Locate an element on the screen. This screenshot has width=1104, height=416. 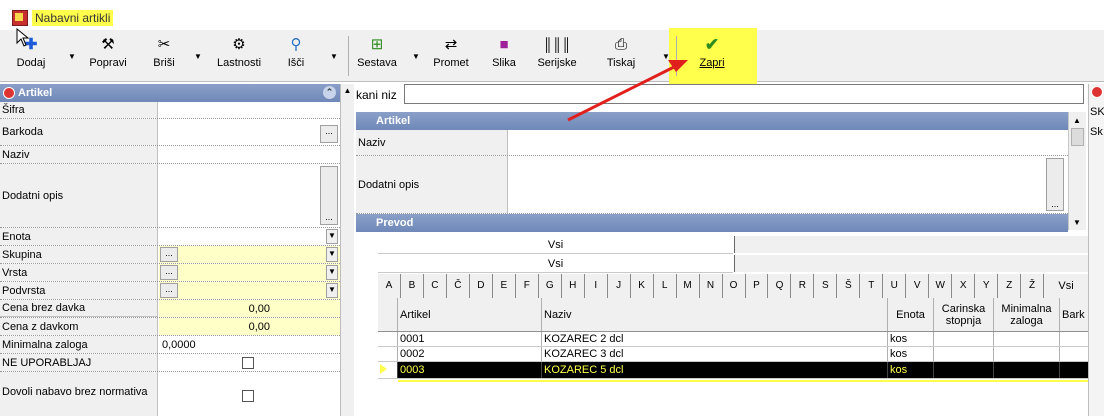
letter-filter-i: I is located at coordinates (596, 286).